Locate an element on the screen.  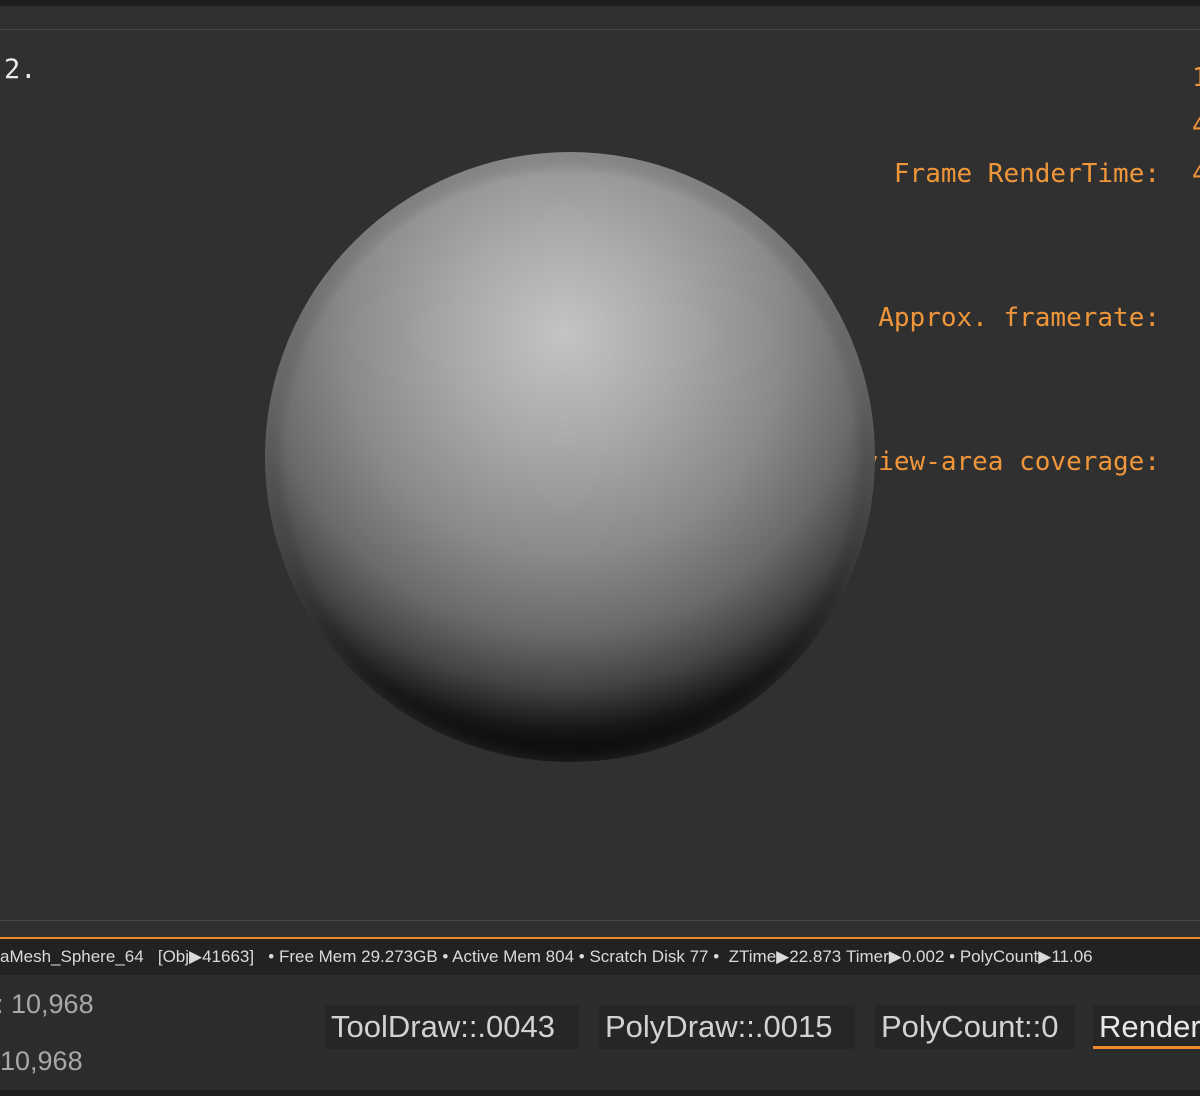
left-value-1: : 10,968 is located at coordinates (47, 1004).